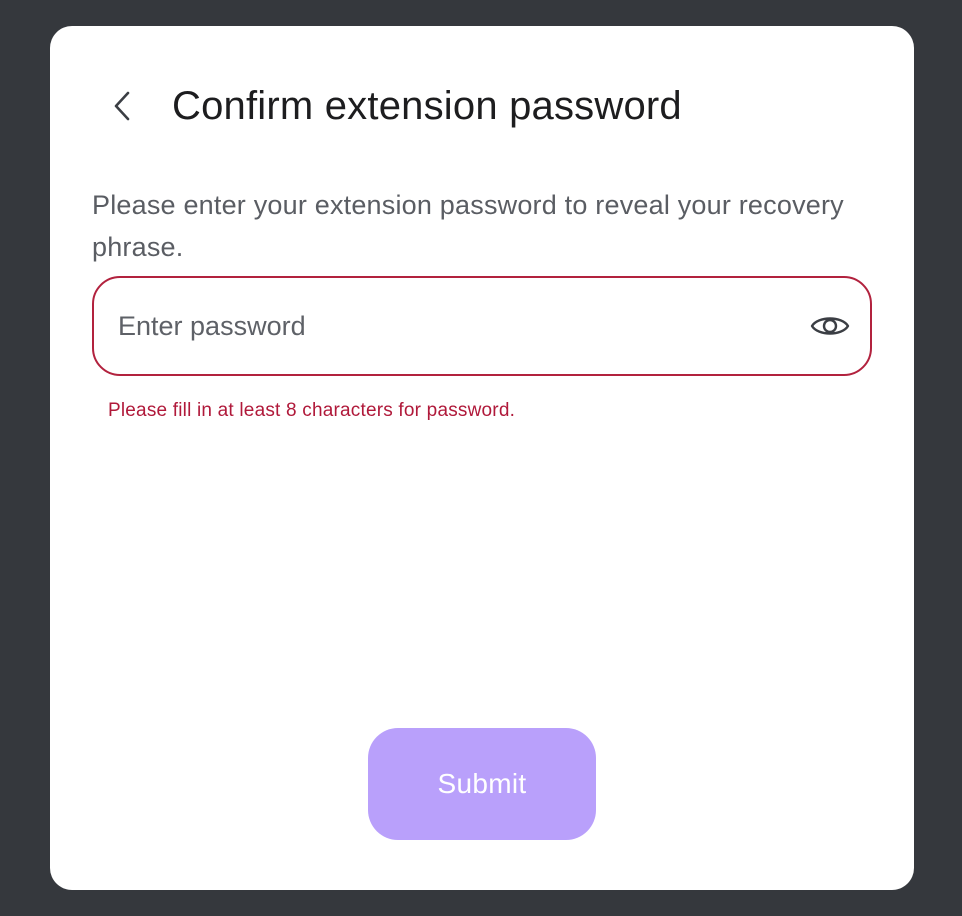  I want to click on password-field, so click(482, 326).